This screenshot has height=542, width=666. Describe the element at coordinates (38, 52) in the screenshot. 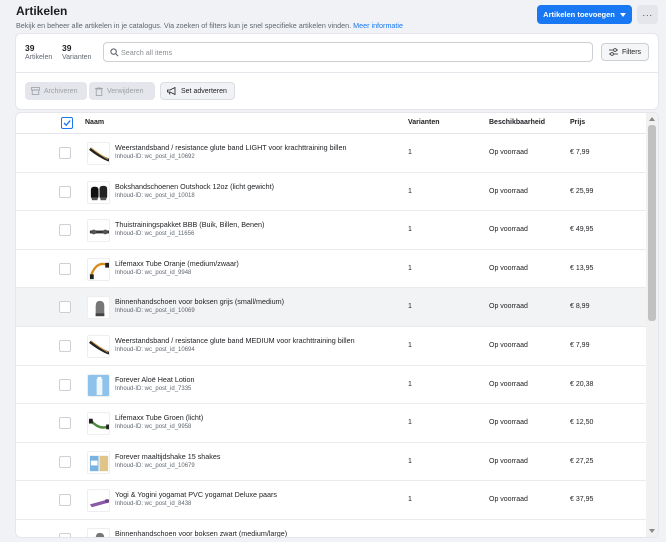

I see `stat-items: 39 Artikelen` at that location.